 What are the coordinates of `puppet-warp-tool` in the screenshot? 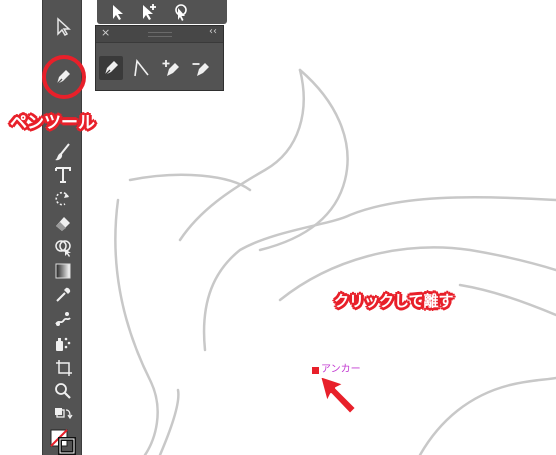 It's located at (63, 319).